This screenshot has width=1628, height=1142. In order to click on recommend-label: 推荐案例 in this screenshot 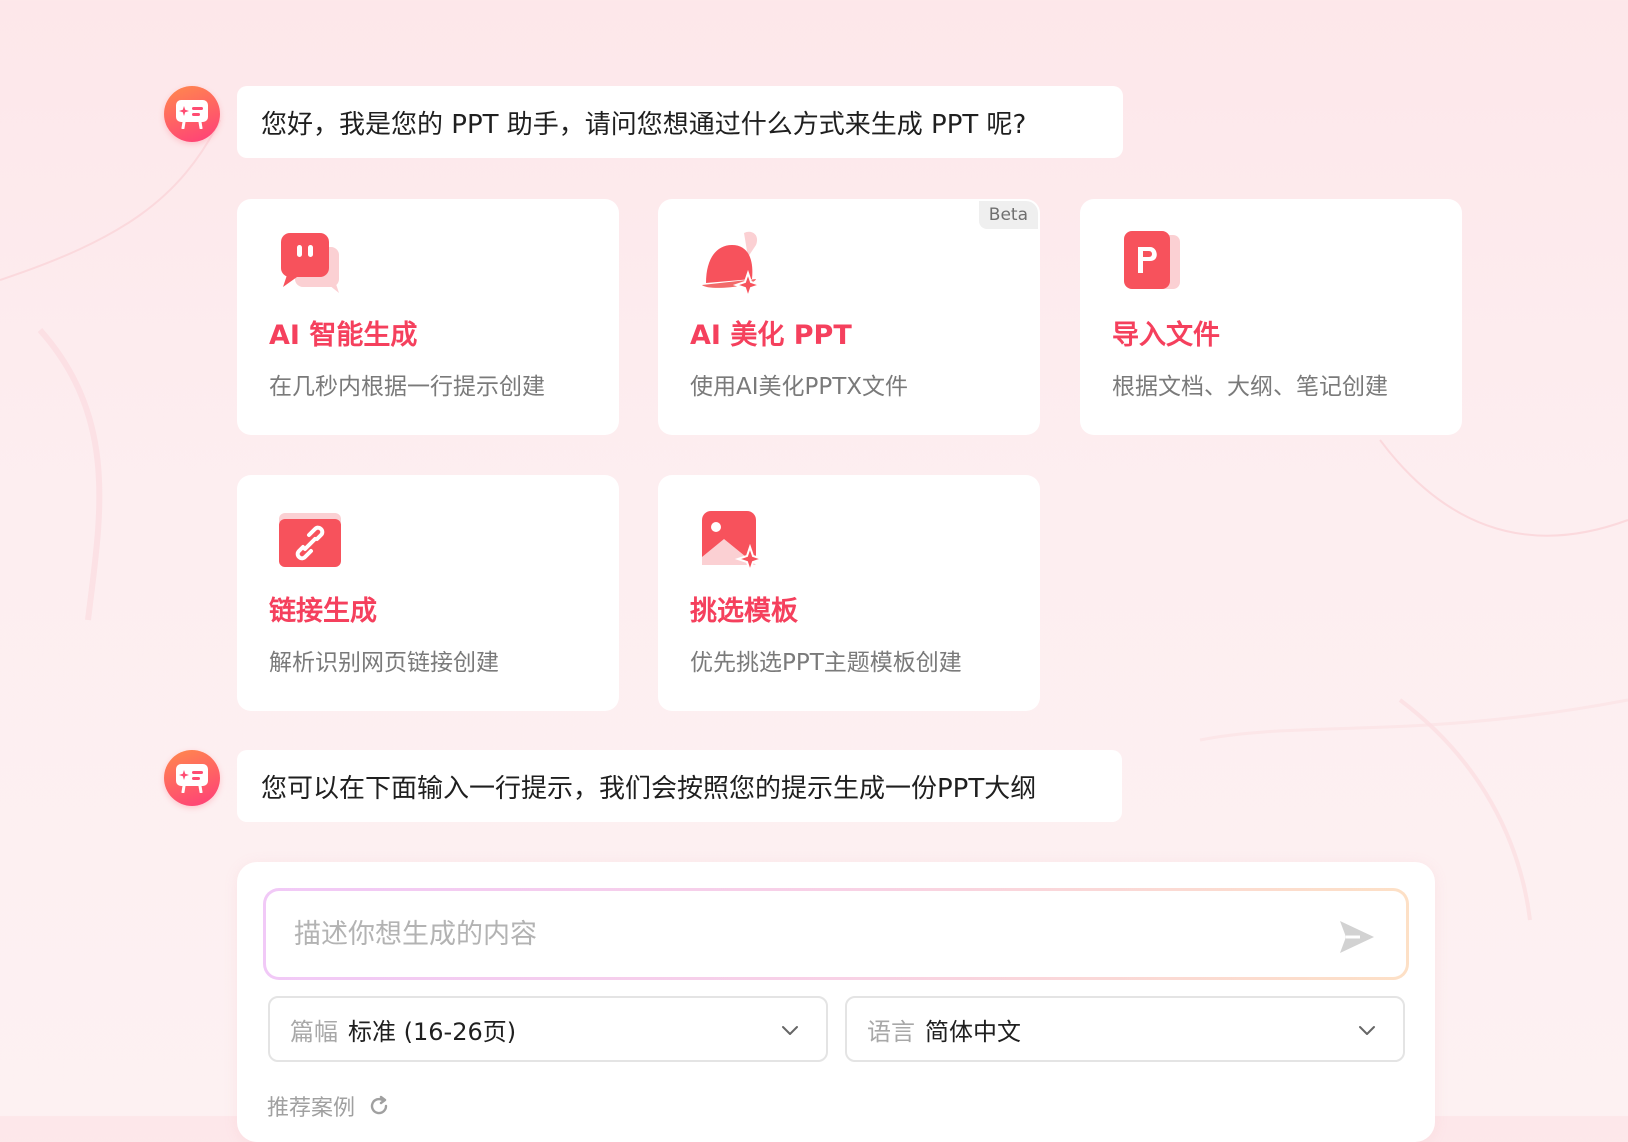, I will do `click(311, 1108)`.